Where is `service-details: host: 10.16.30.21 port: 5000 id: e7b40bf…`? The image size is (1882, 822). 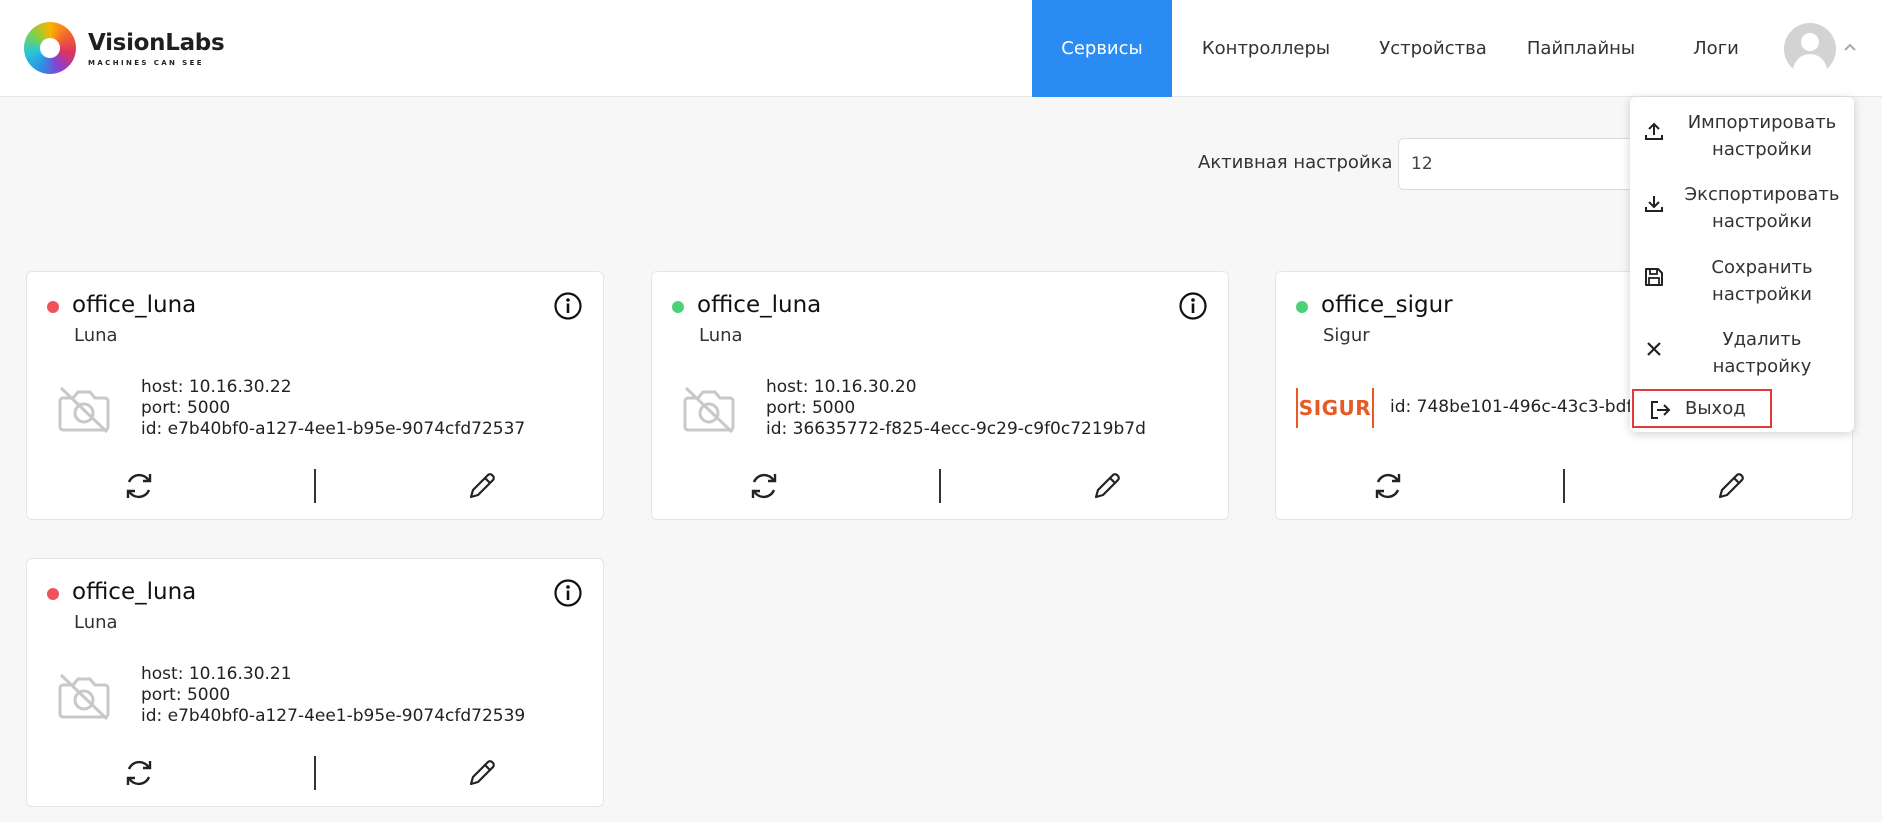
service-details: host: 10.16.30.21 port: 5000 id: e7b40bf… is located at coordinates (333, 695).